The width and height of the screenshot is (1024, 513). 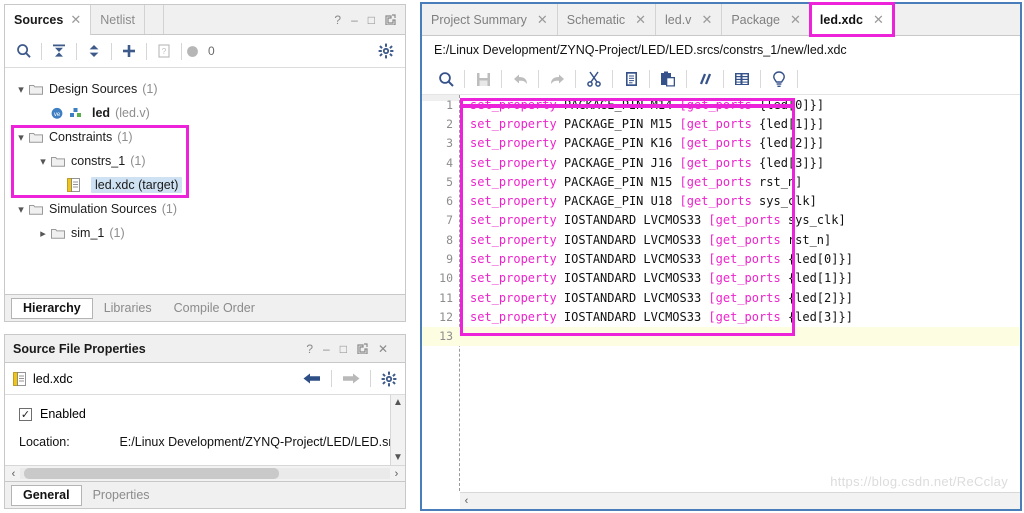 What do you see at coordinates (312, 378) in the screenshot?
I see `arrow-left-icon` at bounding box center [312, 378].